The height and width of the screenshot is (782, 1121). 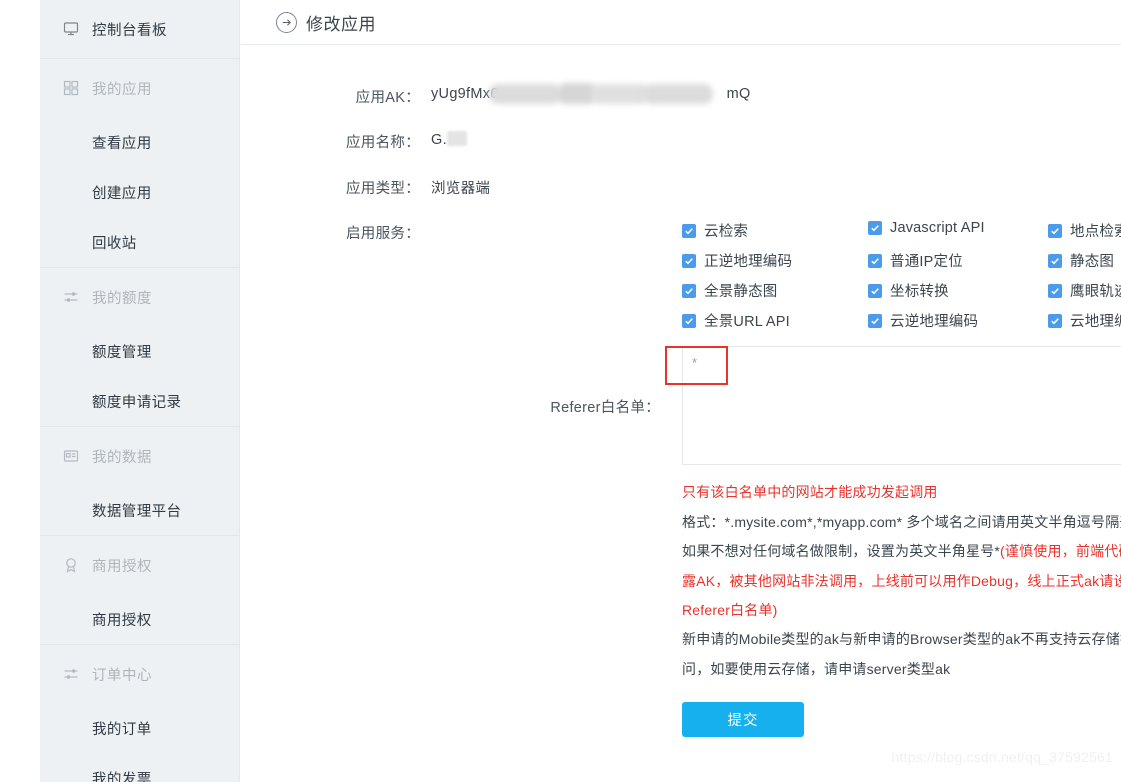 What do you see at coordinates (1092, 262) in the screenshot?
I see `checkbox-label: 静态图` at bounding box center [1092, 262].